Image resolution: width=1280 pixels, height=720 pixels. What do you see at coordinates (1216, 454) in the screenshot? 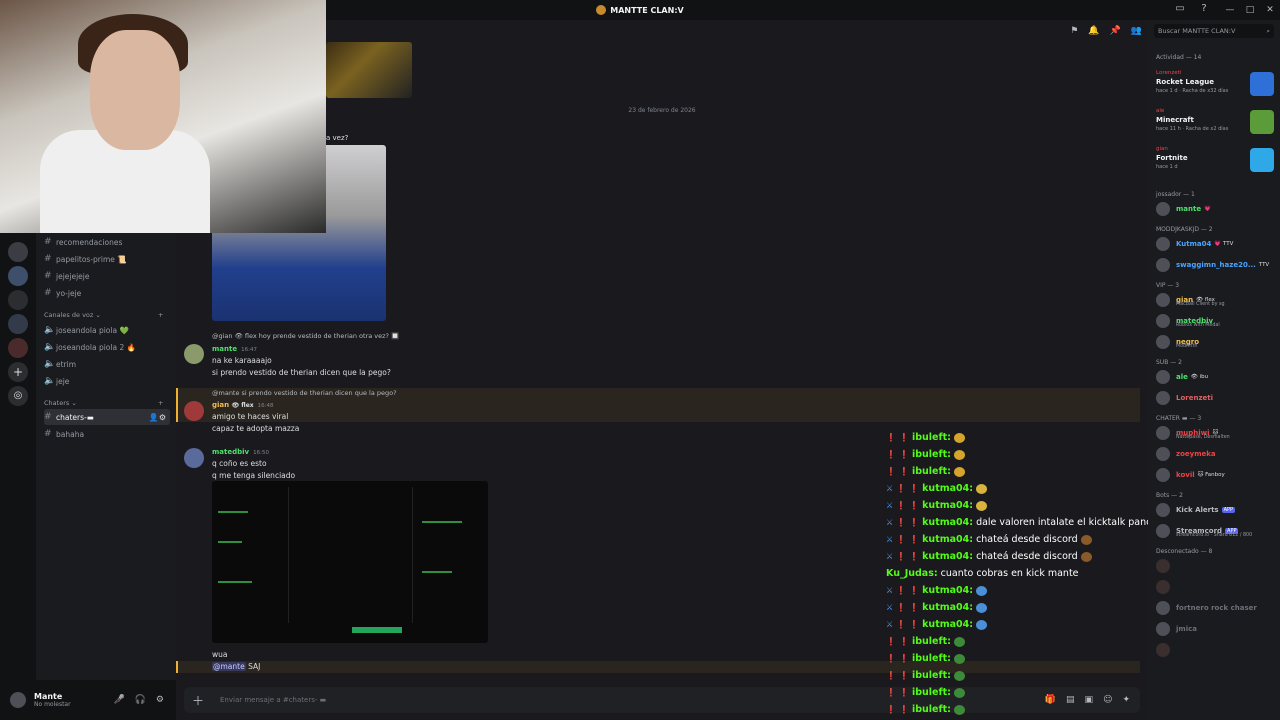
I see `member-item: zoeymeka` at bounding box center [1216, 454].